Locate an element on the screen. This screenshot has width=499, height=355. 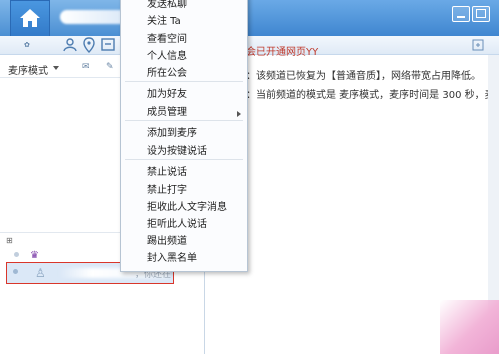
menu-item-block-text-messages: 拒收此人文字消息 is located at coordinates (187, 205).